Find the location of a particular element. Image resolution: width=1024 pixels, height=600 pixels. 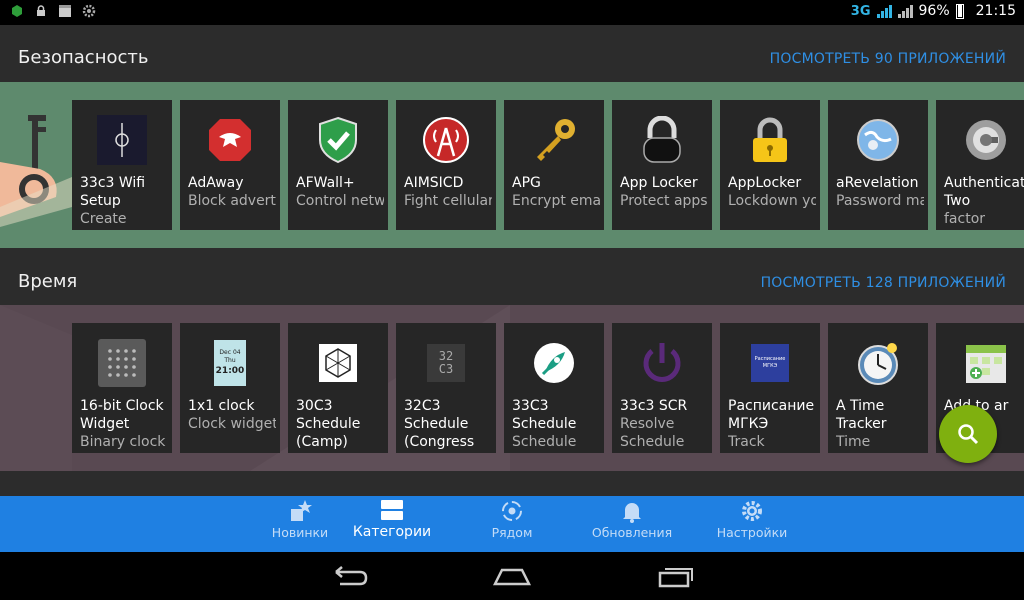

app-card: aRevelation Password manager is located at coordinates (878, 165).